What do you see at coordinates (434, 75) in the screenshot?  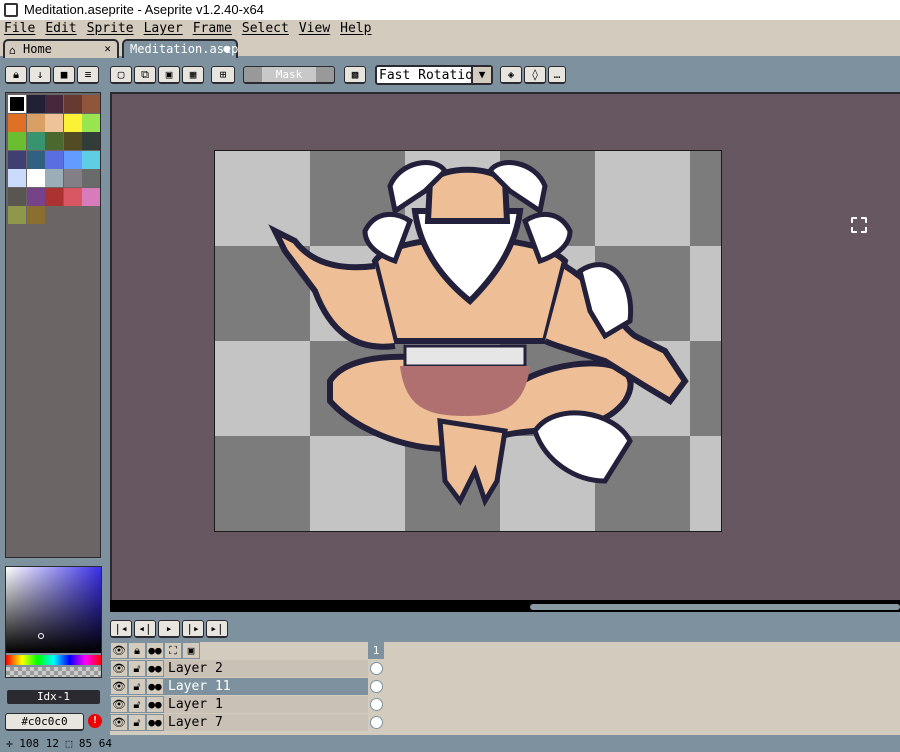 I see `rotation-algorithm-select: Fast Rotation ▼` at bounding box center [434, 75].